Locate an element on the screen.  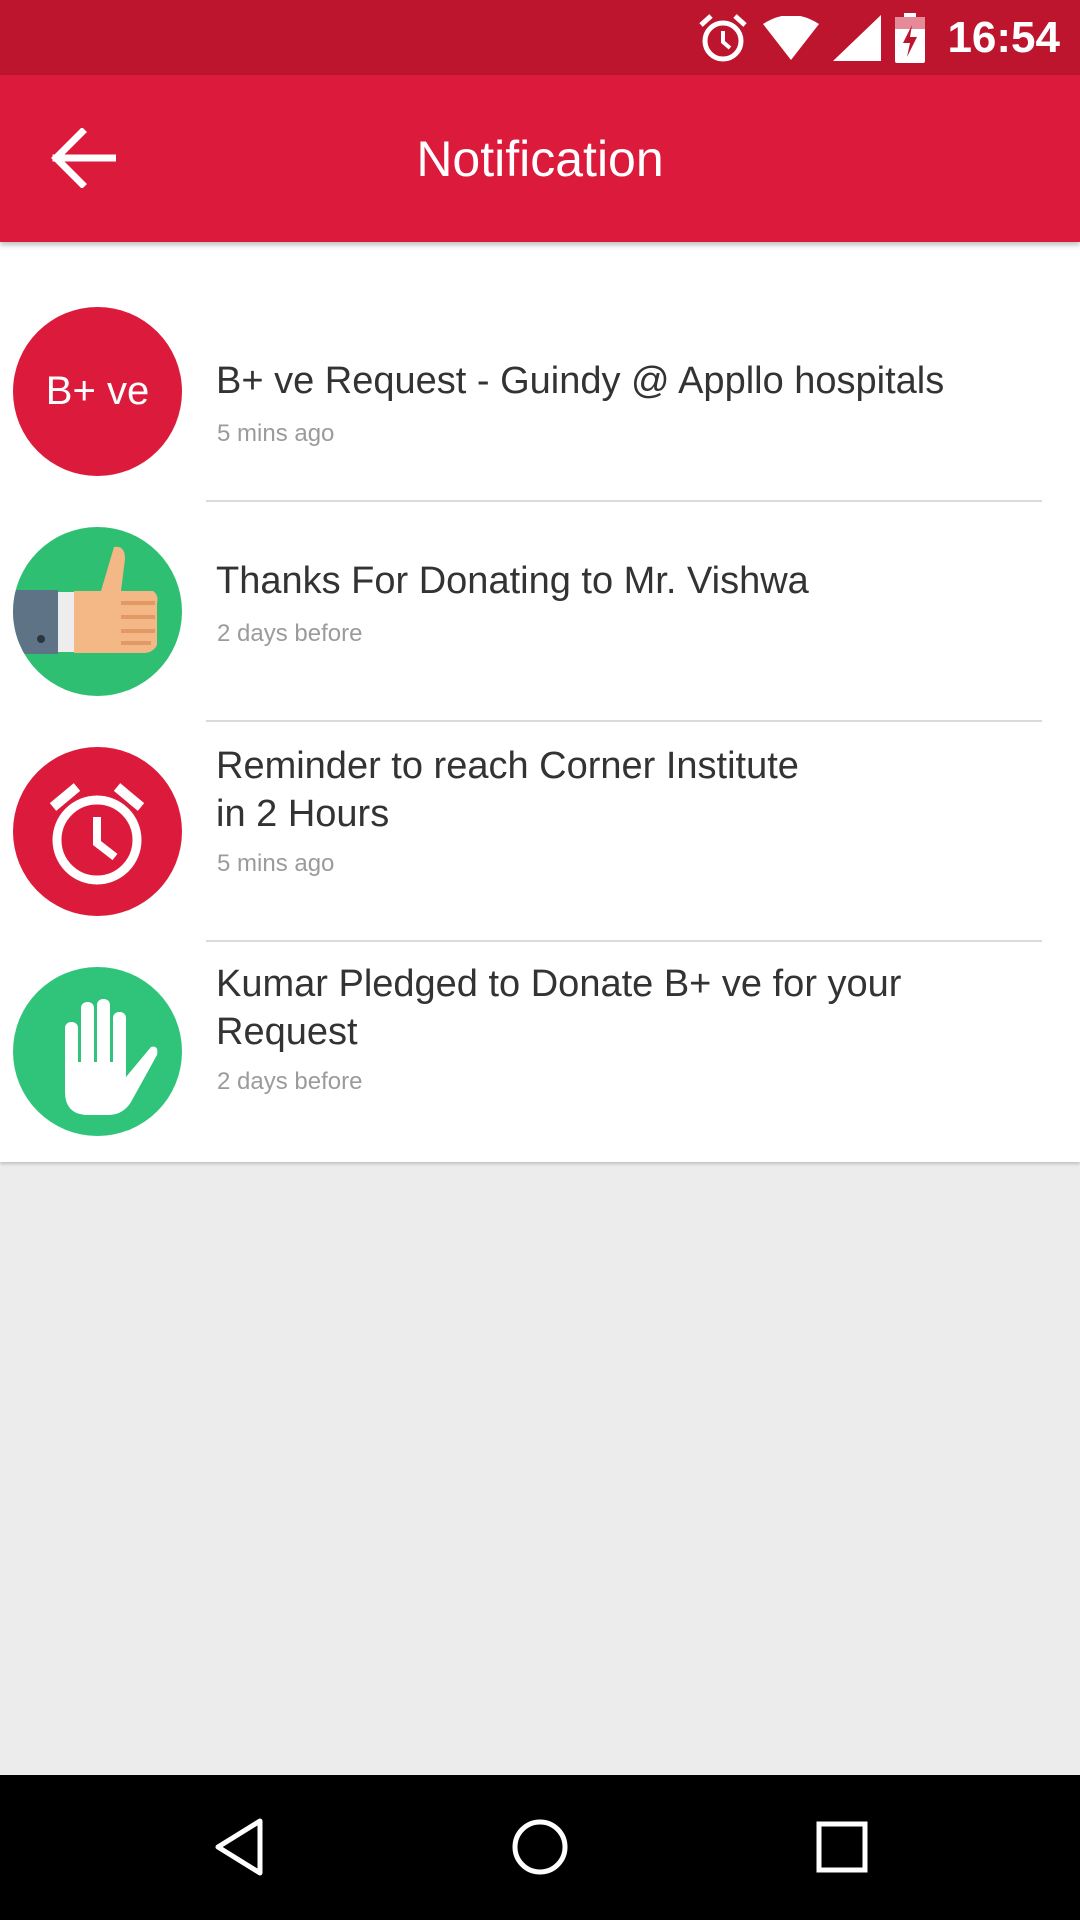
battery-charging-icon is located at coordinates (910, 37).